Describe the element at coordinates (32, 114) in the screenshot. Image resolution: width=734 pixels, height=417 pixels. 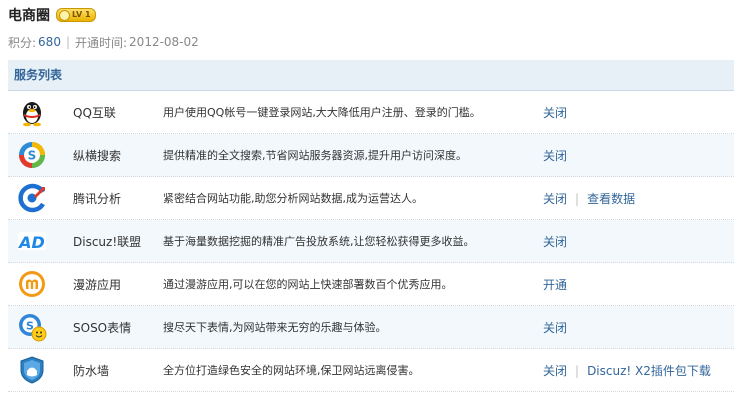
I see `qq-penguin-icon` at that location.